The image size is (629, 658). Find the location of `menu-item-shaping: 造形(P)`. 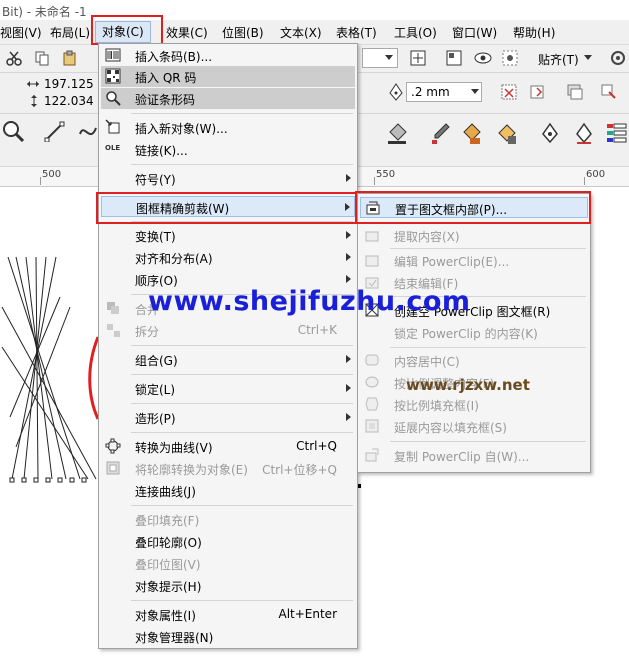

menu-item-shaping: 造形(P) is located at coordinates (228, 417).